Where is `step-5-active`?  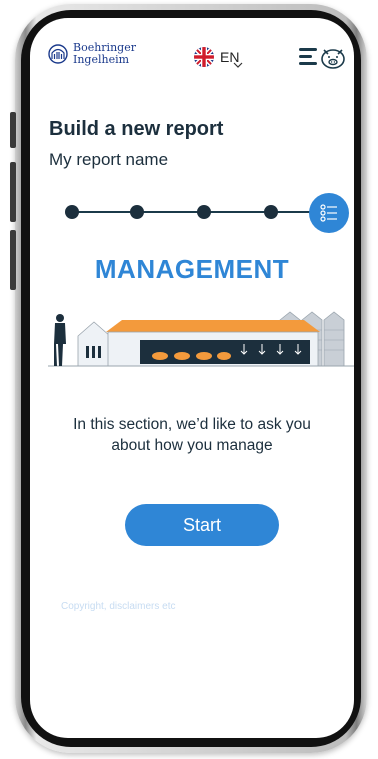
step-5-active is located at coordinates (329, 213).